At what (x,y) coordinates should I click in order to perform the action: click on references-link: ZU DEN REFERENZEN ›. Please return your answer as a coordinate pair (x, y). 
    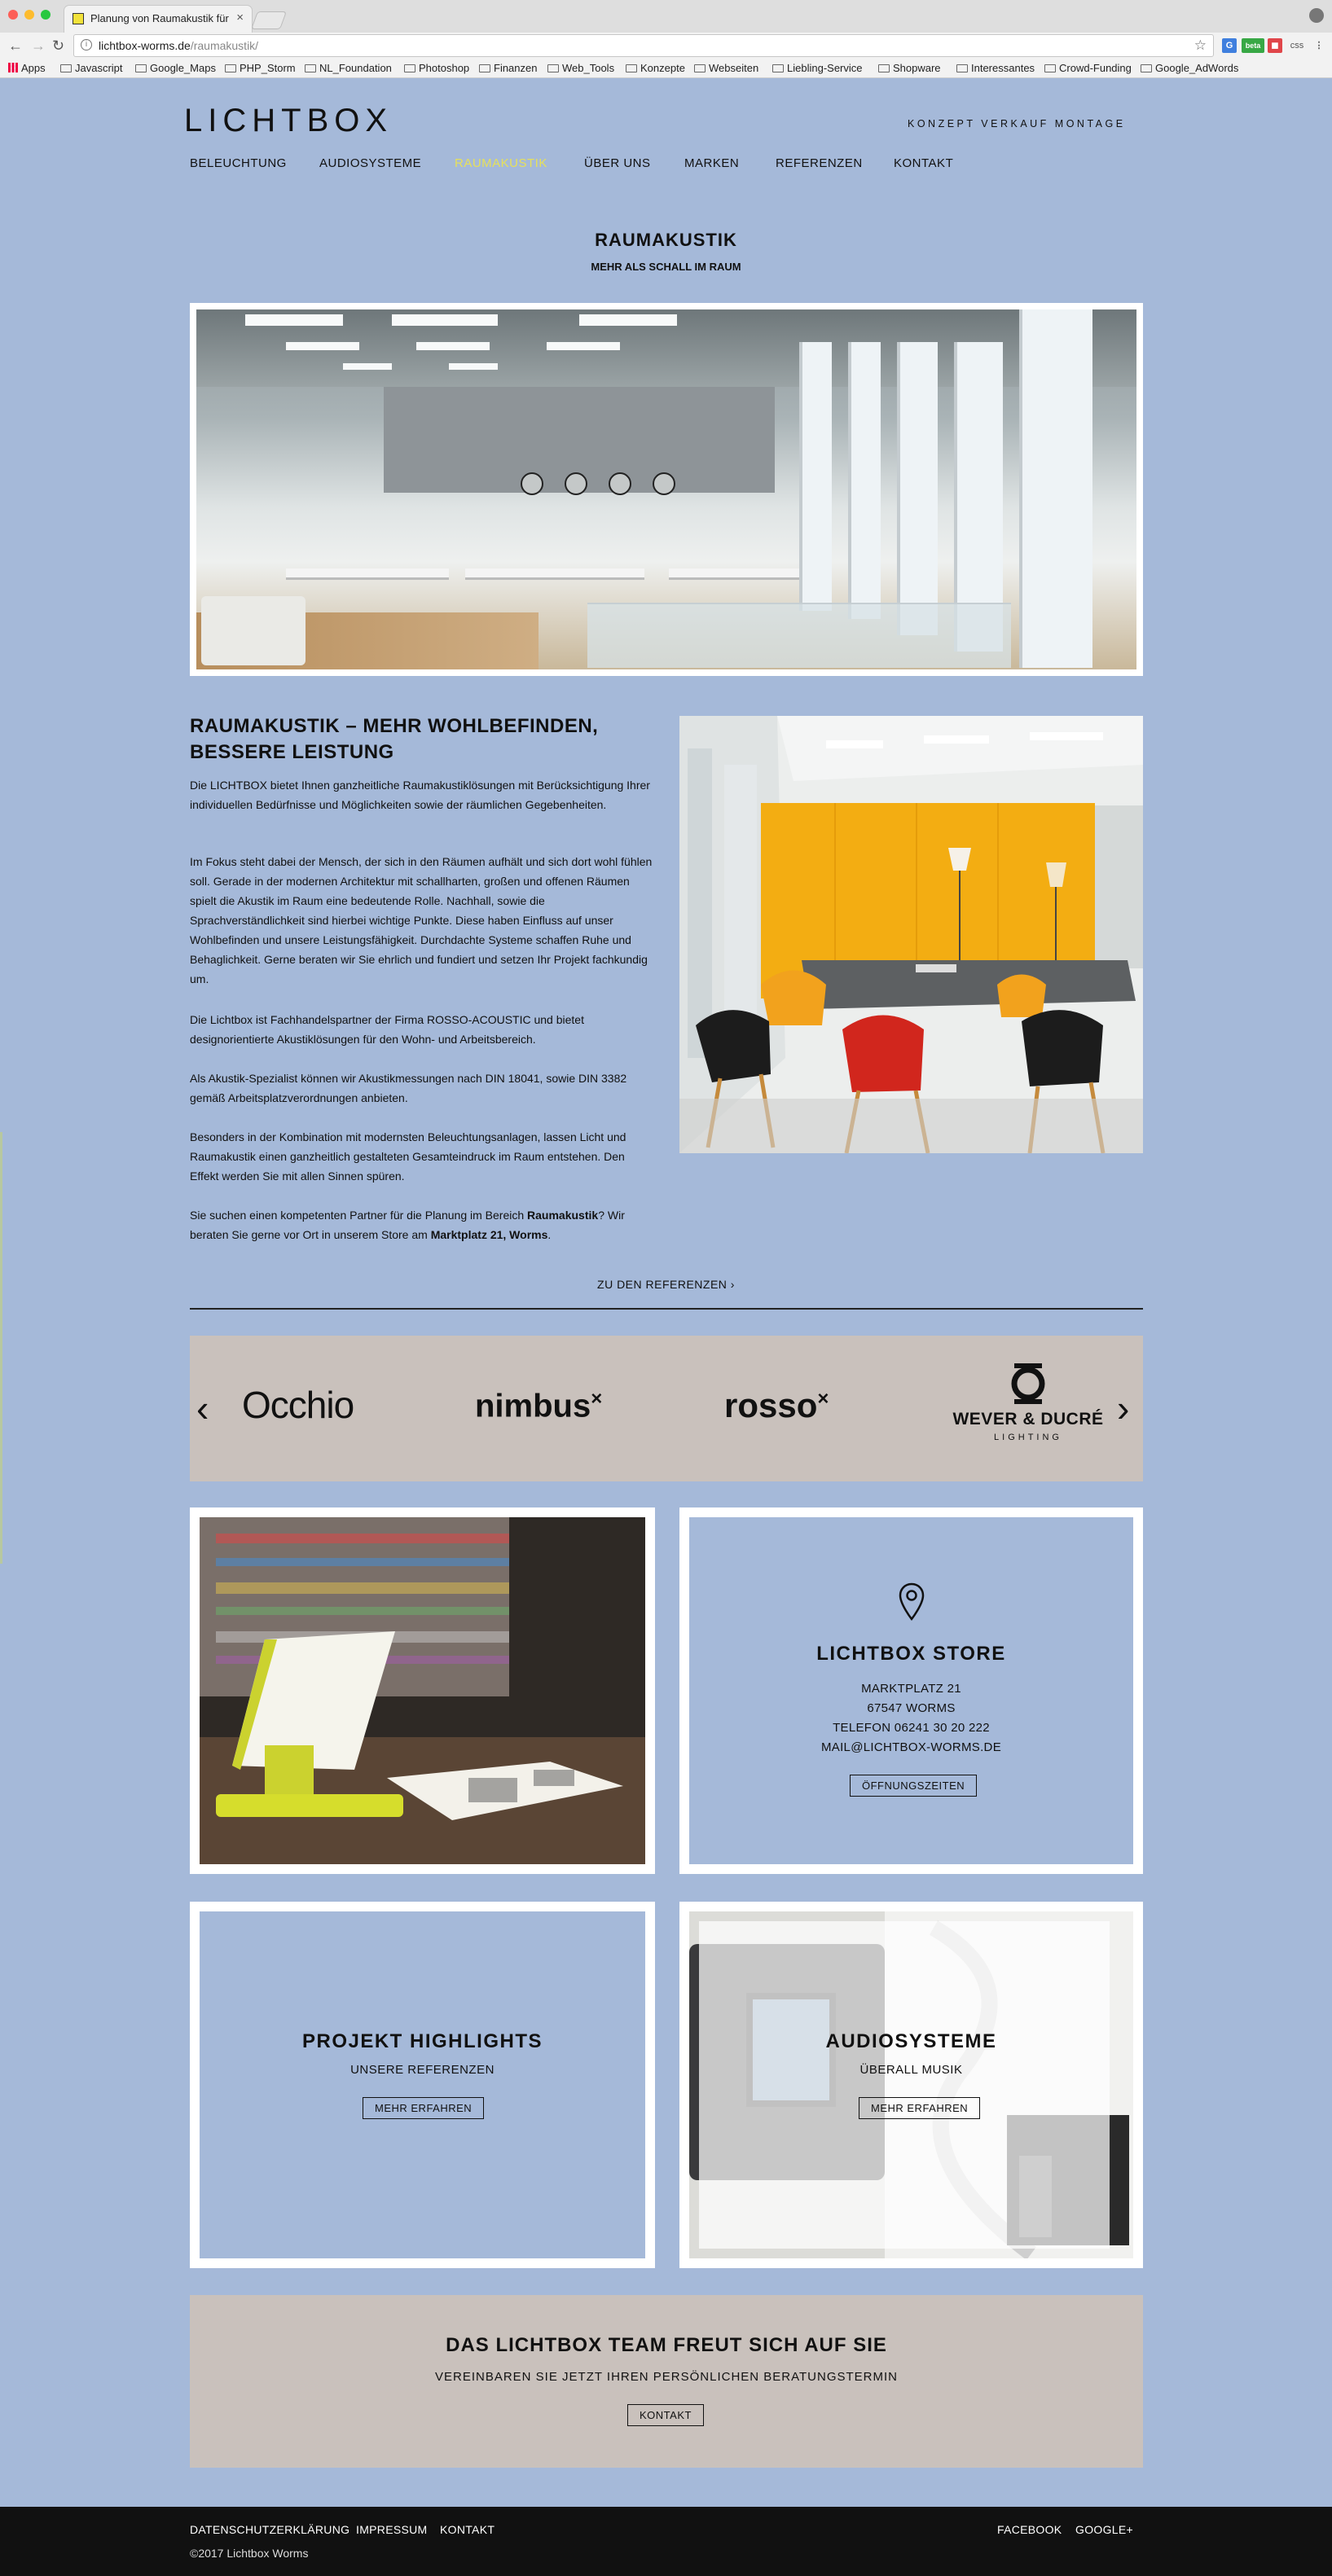
    Looking at the image, I should click on (666, 1284).